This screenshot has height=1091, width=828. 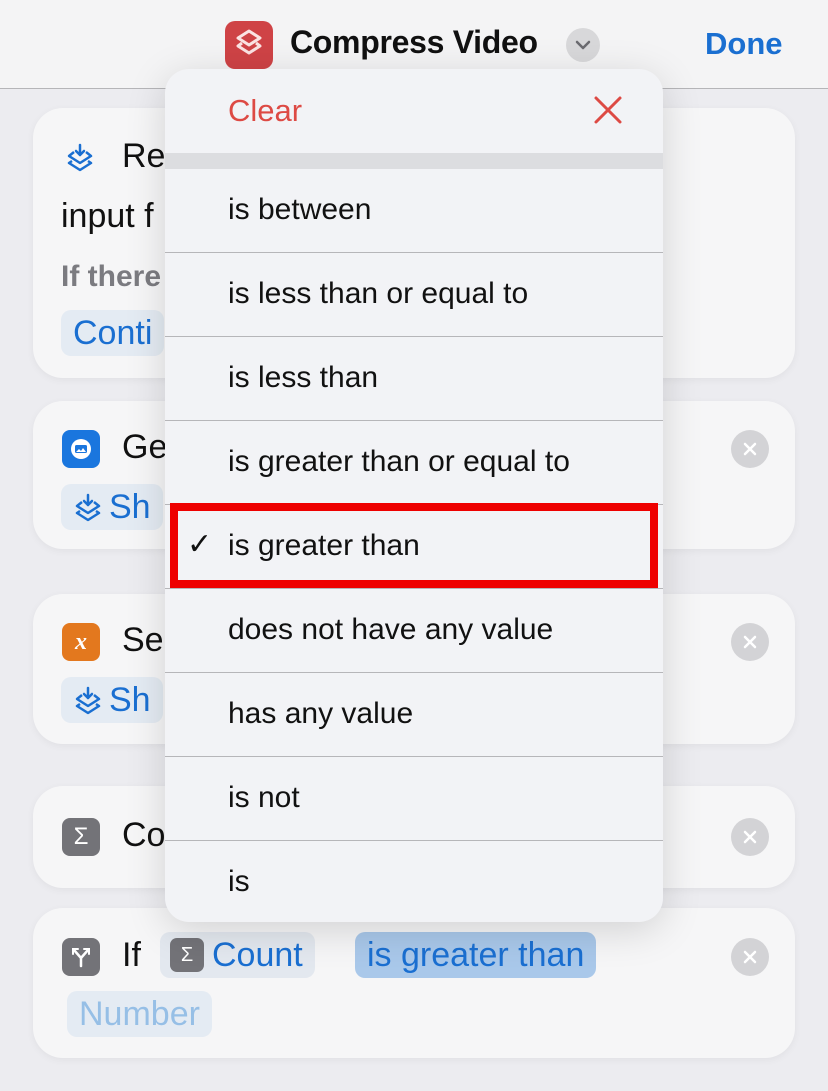 What do you see at coordinates (139, 1014) in the screenshot?
I see `number-value-field: Number` at bounding box center [139, 1014].